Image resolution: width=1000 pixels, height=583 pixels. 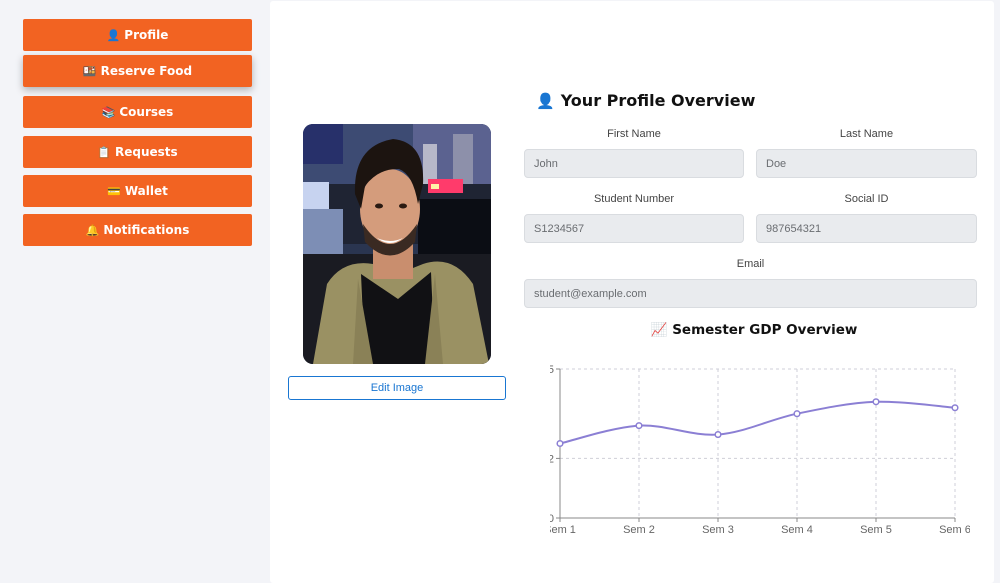 What do you see at coordinates (92, 230) in the screenshot?
I see `bell-icon: 🔔` at bounding box center [92, 230].